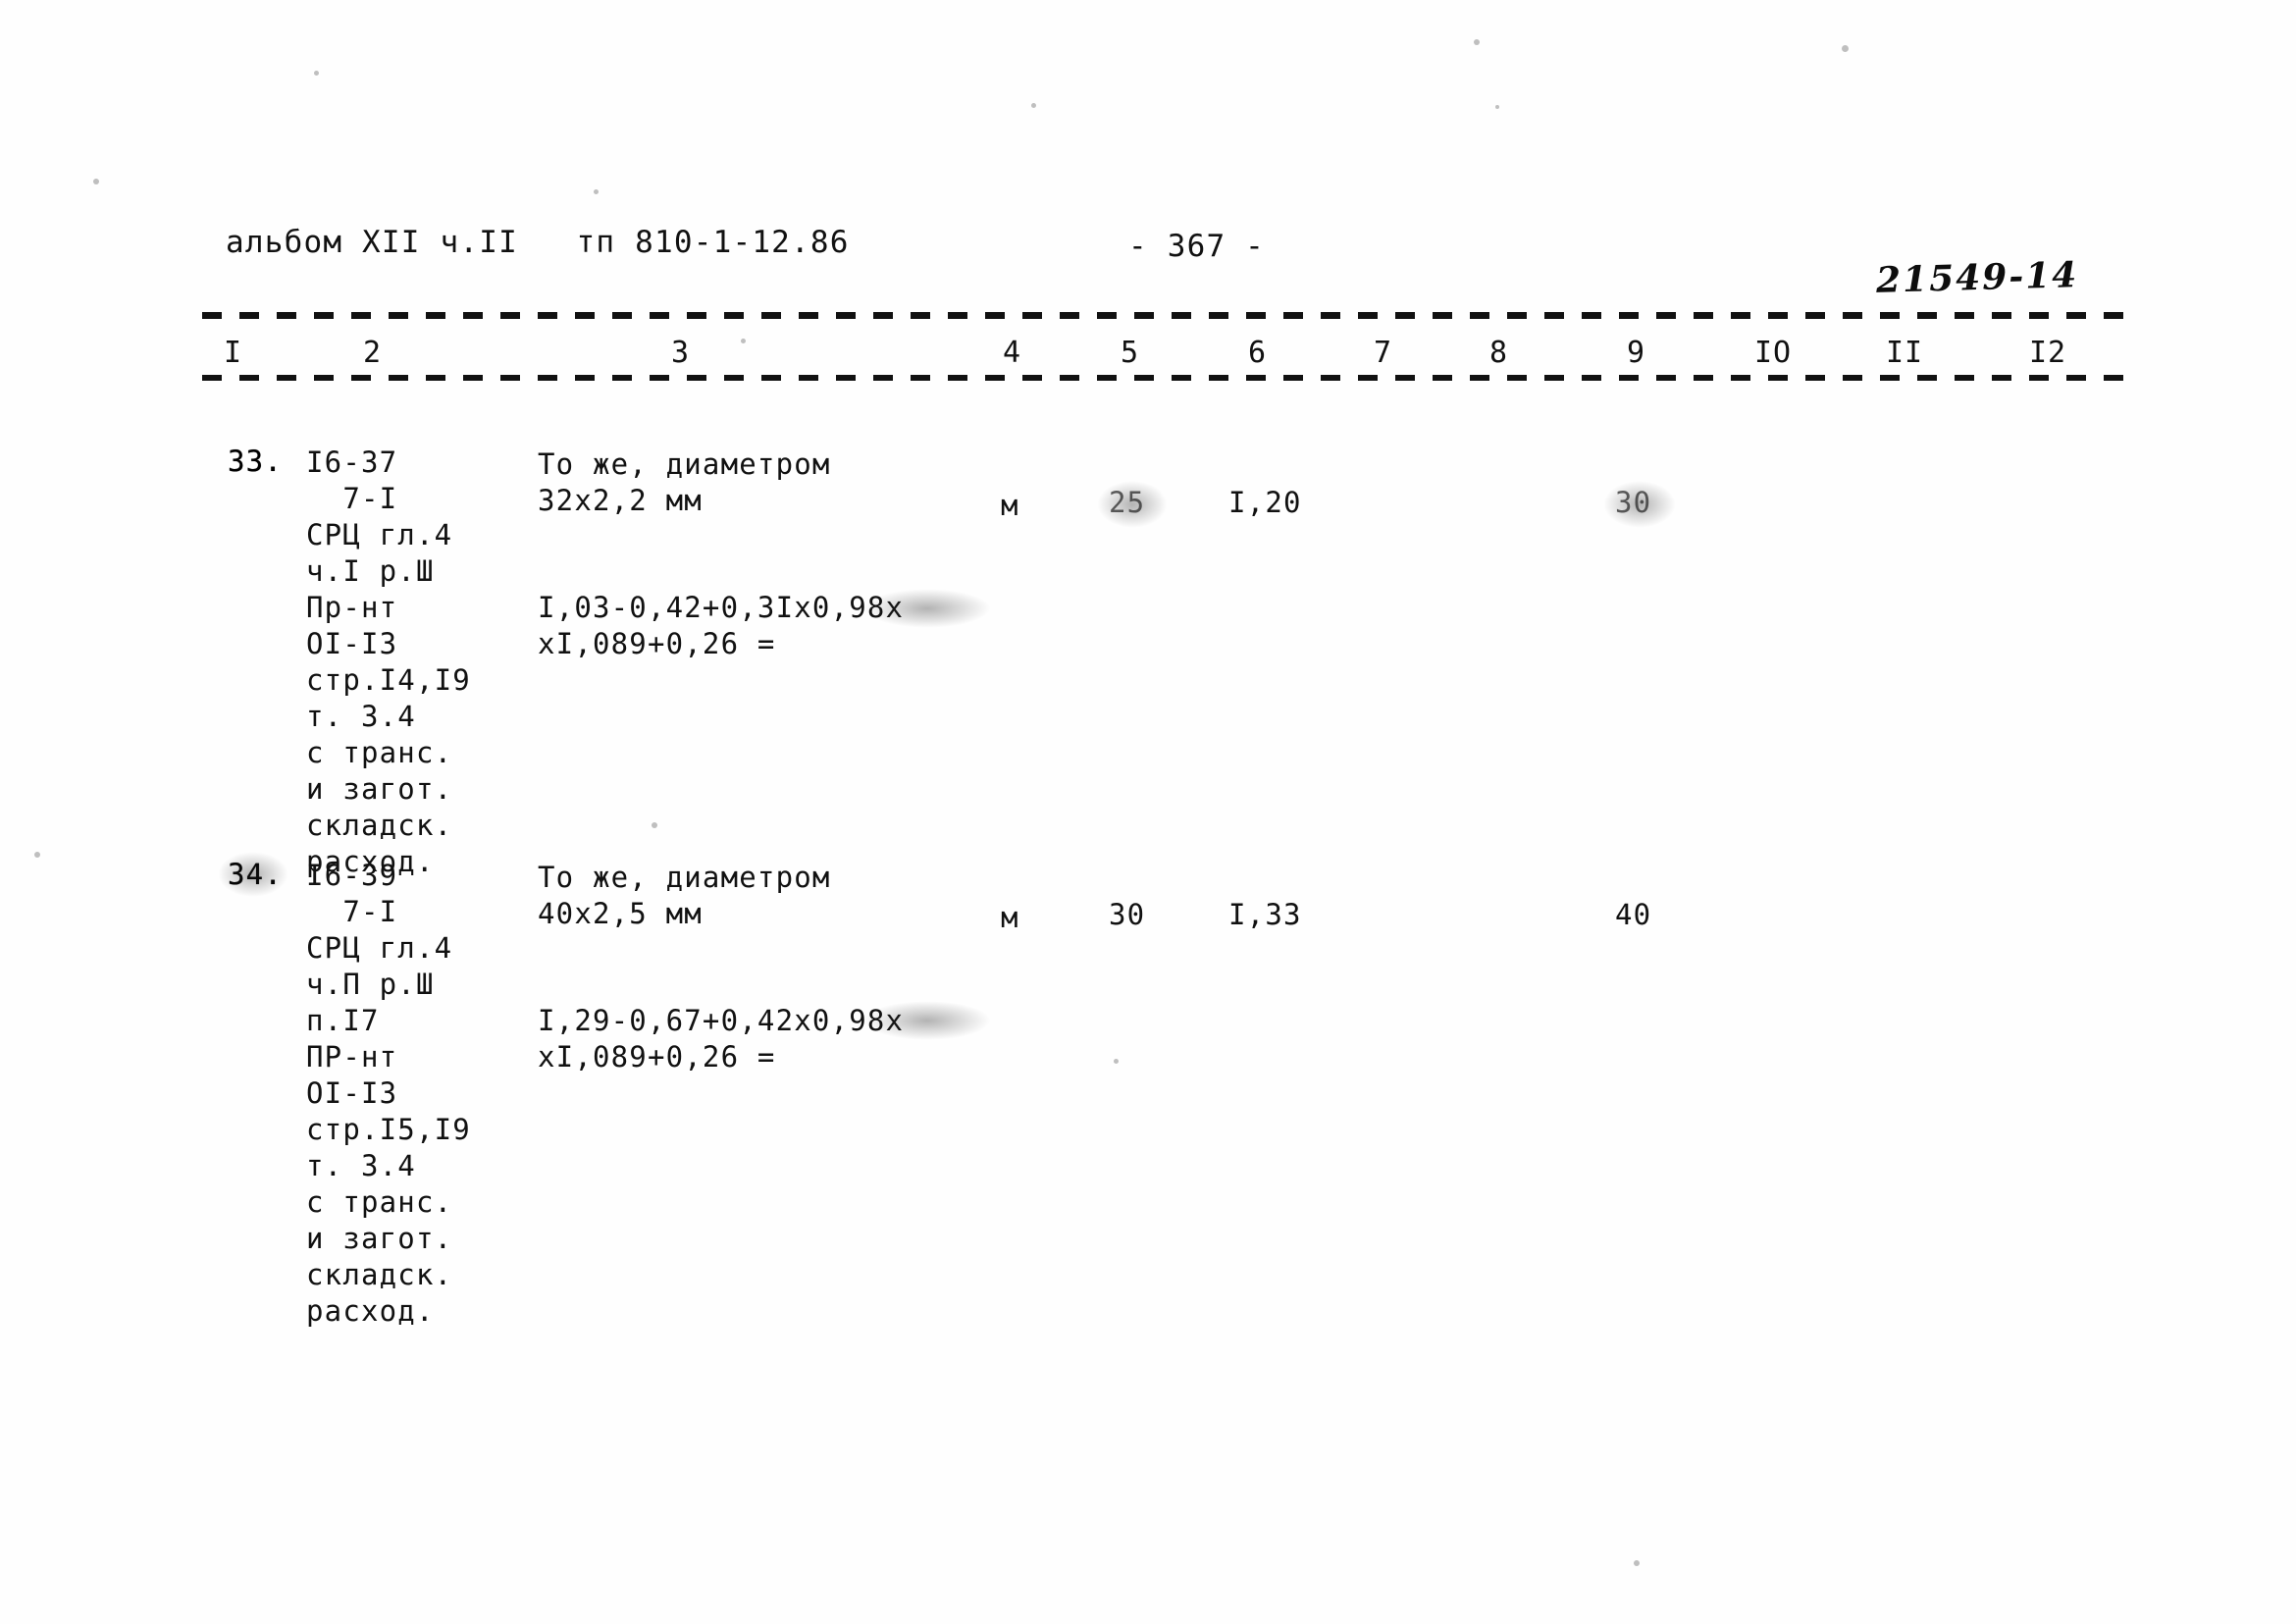  What do you see at coordinates (721, 1039) in the screenshot?
I see `table-row-34-col3-formula: I,29-0,67+0,42х0,98х хI,089+0,26 =` at bounding box center [721, 1039].